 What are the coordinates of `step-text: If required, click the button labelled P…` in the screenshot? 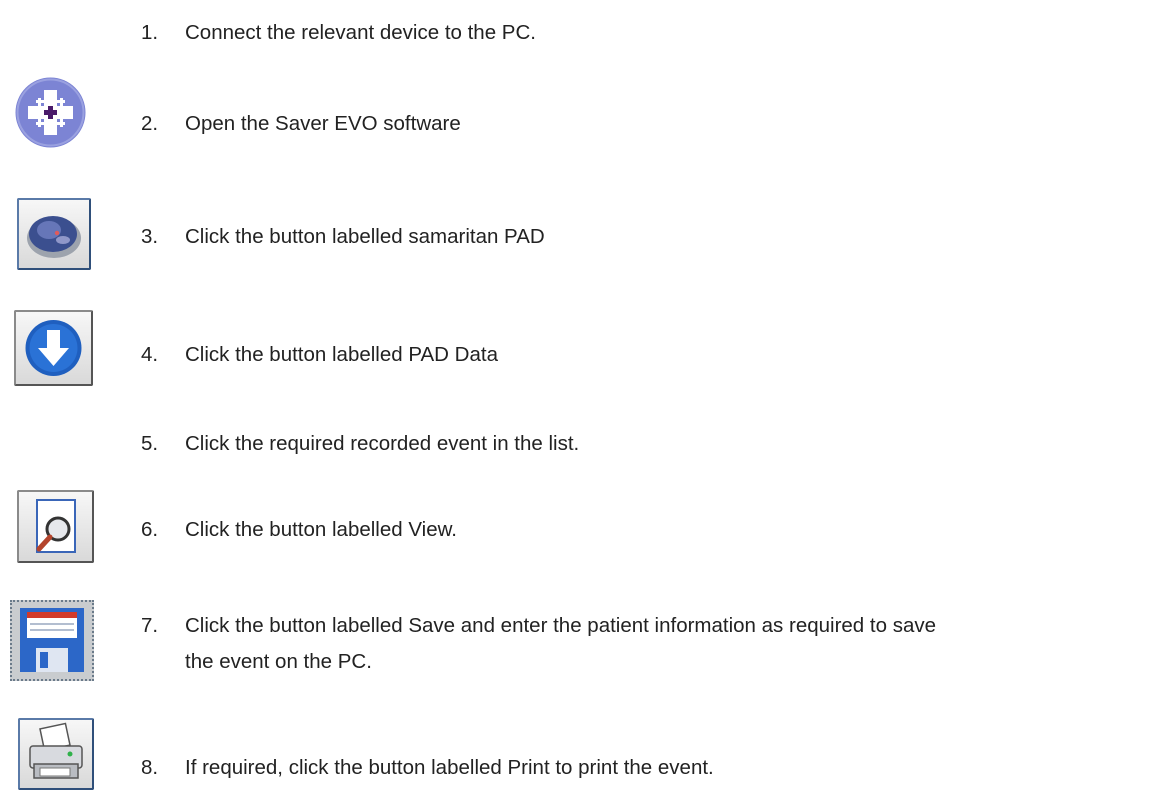 It's located at (449, 767).